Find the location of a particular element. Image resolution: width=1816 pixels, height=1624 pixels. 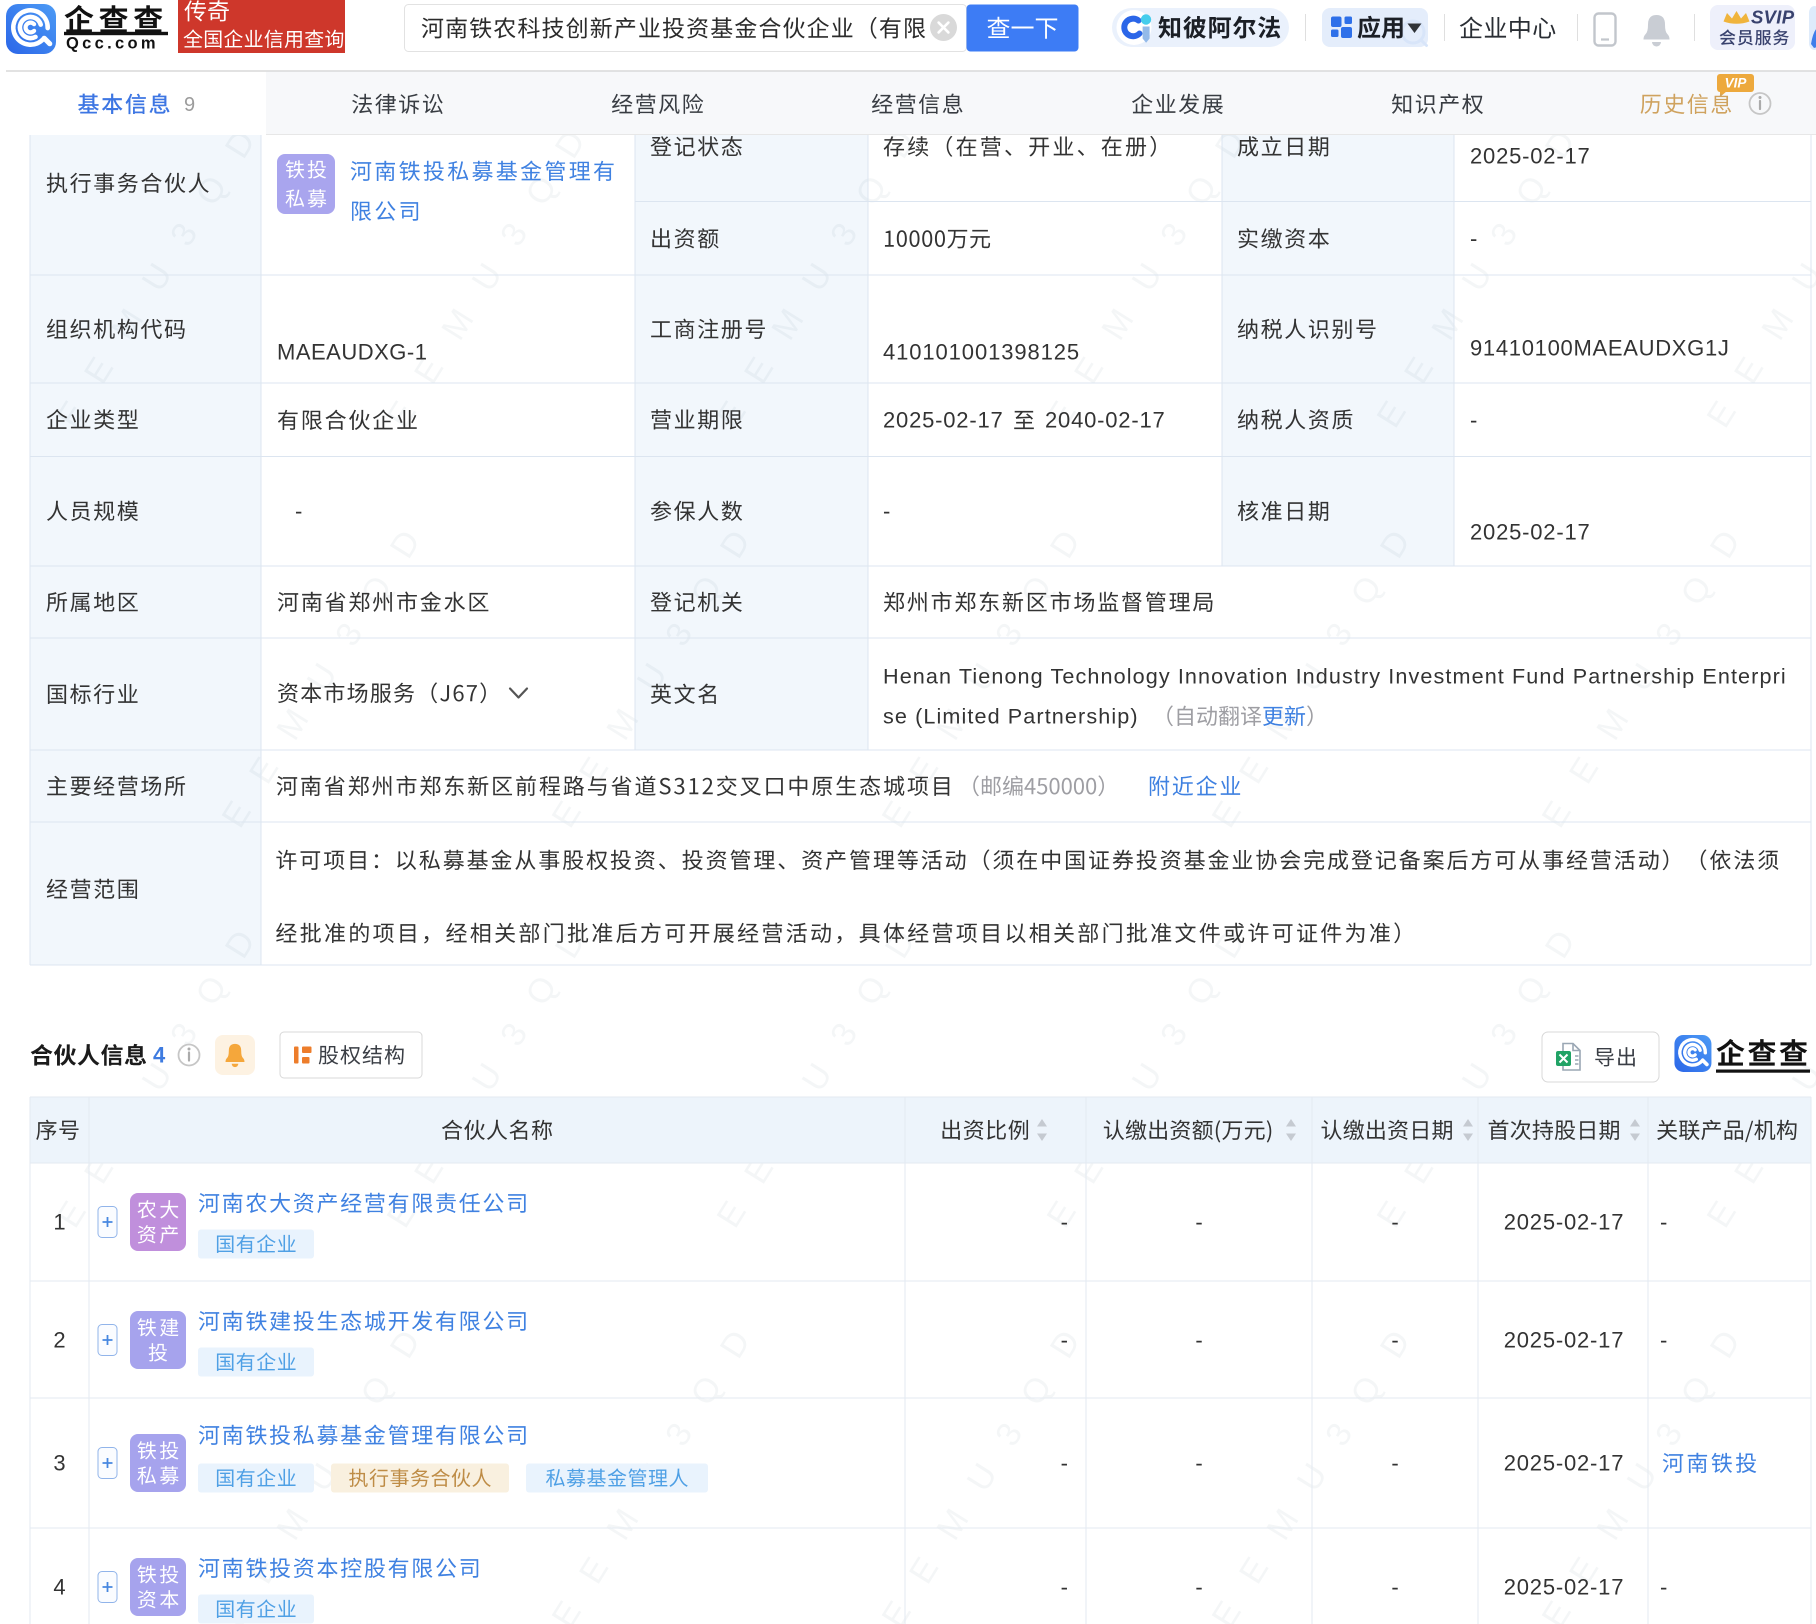

svg-text: 91410100MAEAUDXG1J is located at coordinates (1600, 348).